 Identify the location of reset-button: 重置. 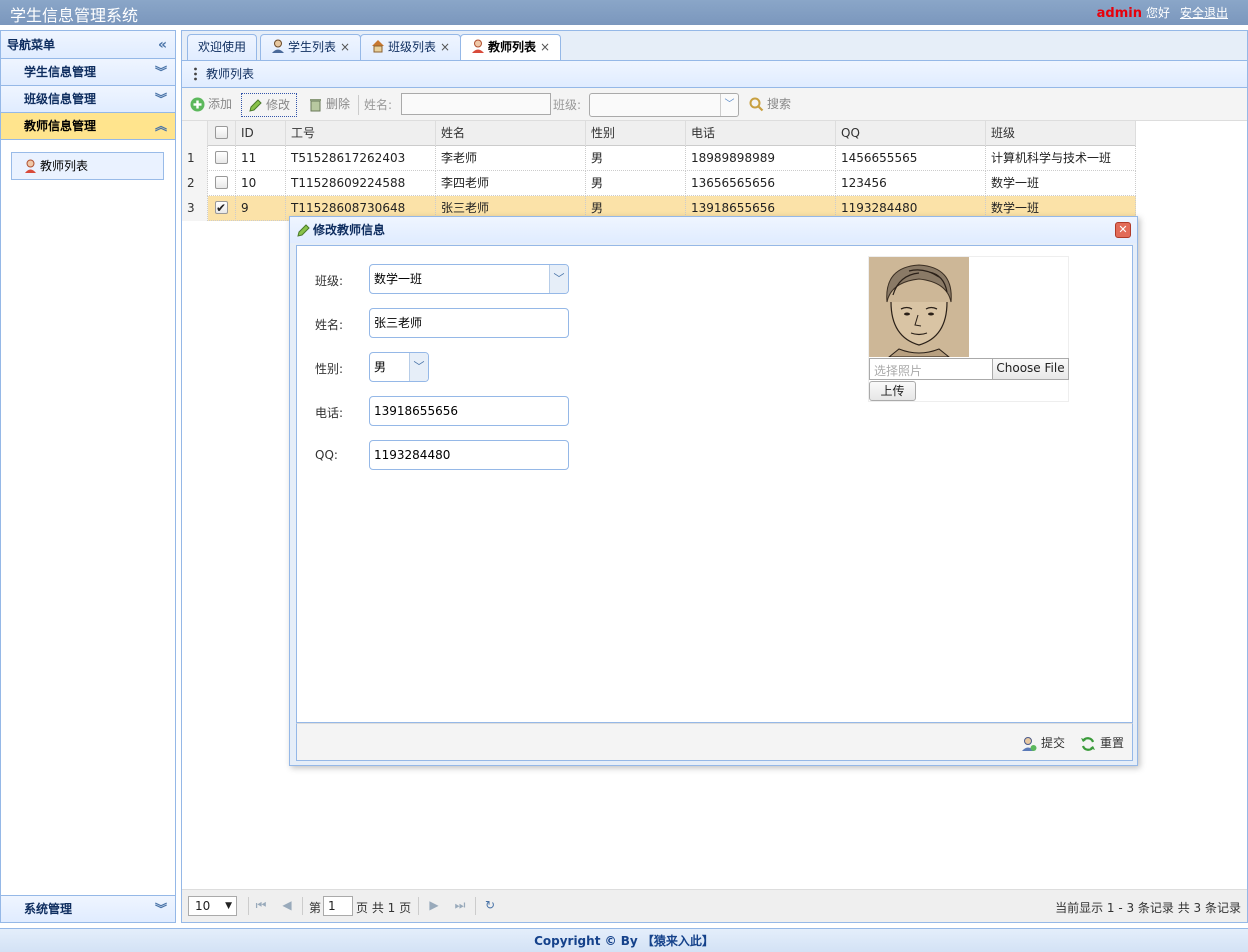
(1102, 744).